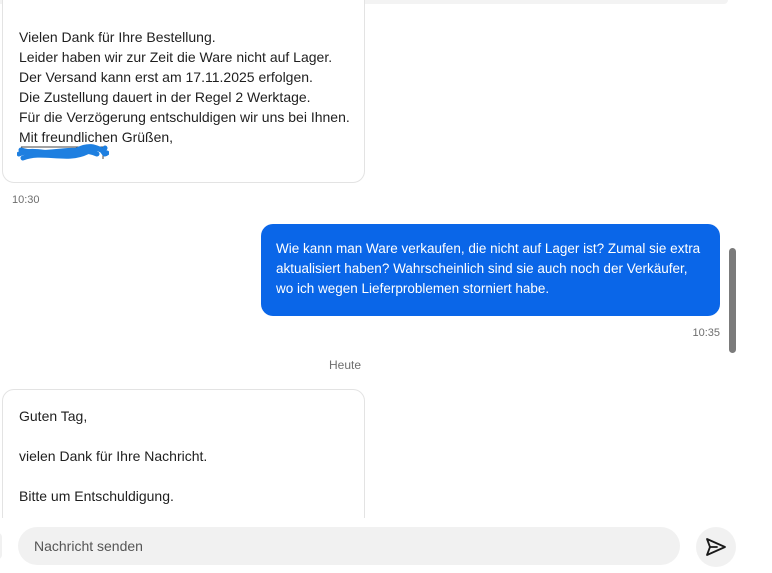  I want to click on message-timestamp: 10:35, so click(706, 333).